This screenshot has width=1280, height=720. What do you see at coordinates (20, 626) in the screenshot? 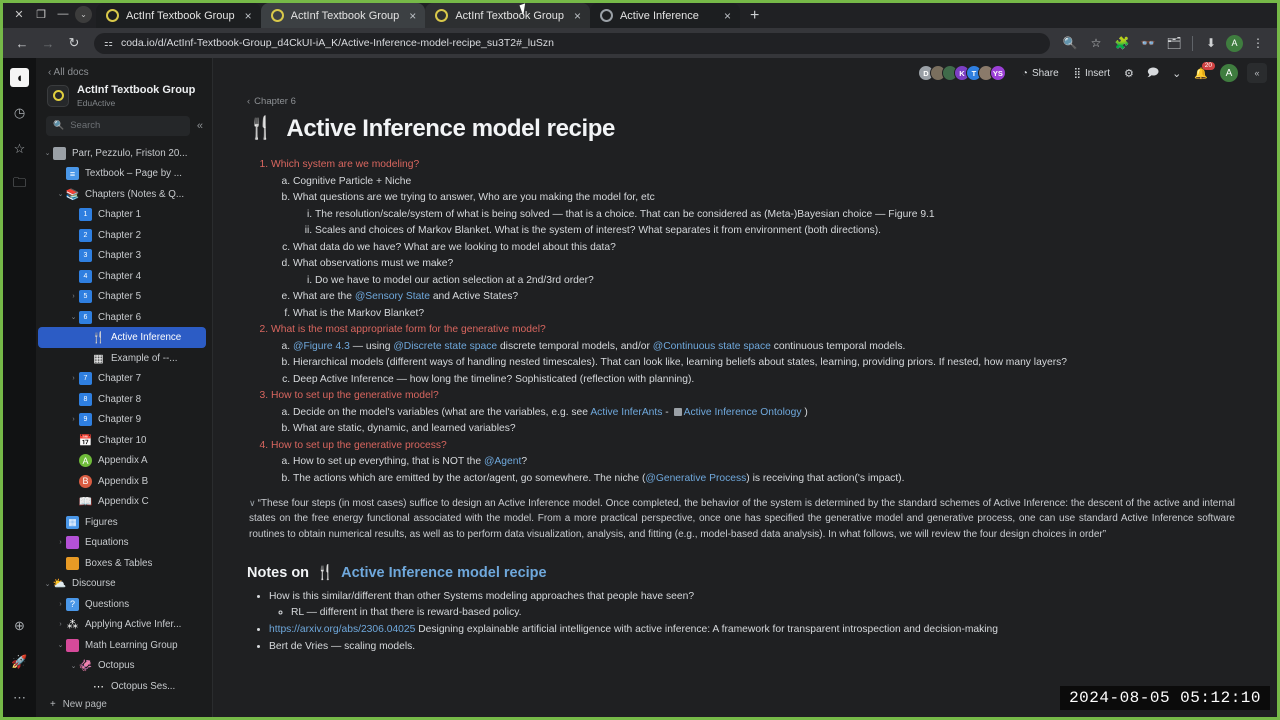
I see `plus-circle-icon: ⊕` at bounding box center [20, 626].